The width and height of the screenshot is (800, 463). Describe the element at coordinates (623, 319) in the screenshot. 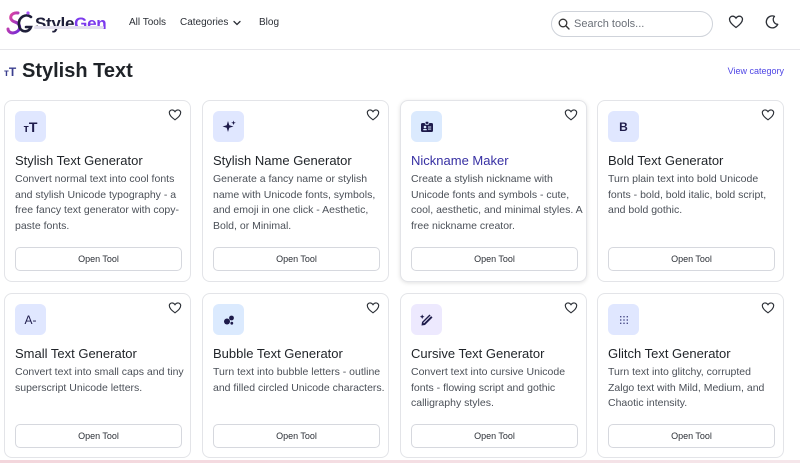

I see `glitch-grid-icon` at that location.